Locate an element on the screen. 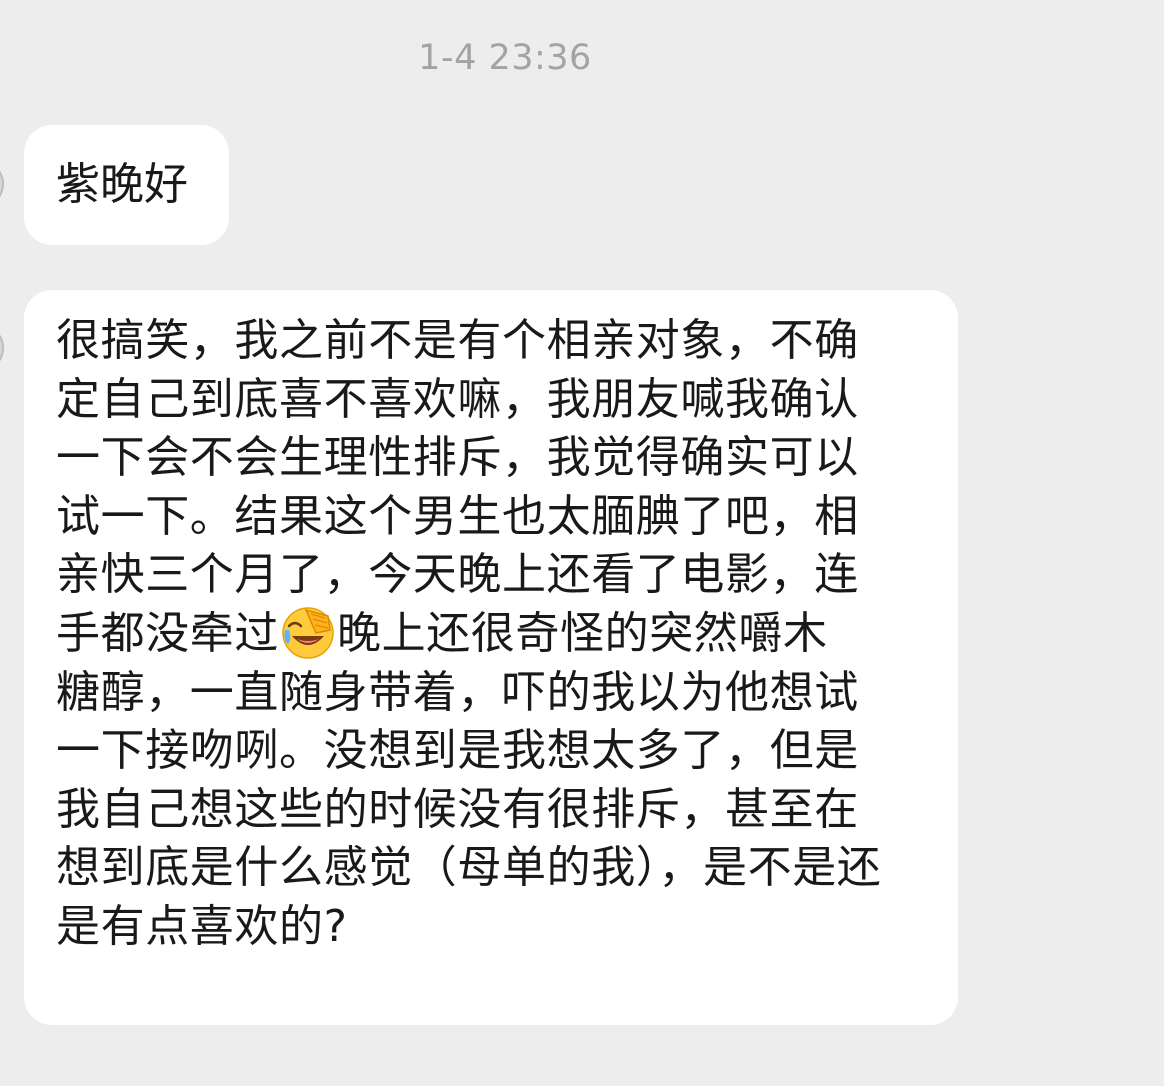  message-line: 一下会不会生理性排斥，我觉得确实可以 is located at coordinates (457, 458).